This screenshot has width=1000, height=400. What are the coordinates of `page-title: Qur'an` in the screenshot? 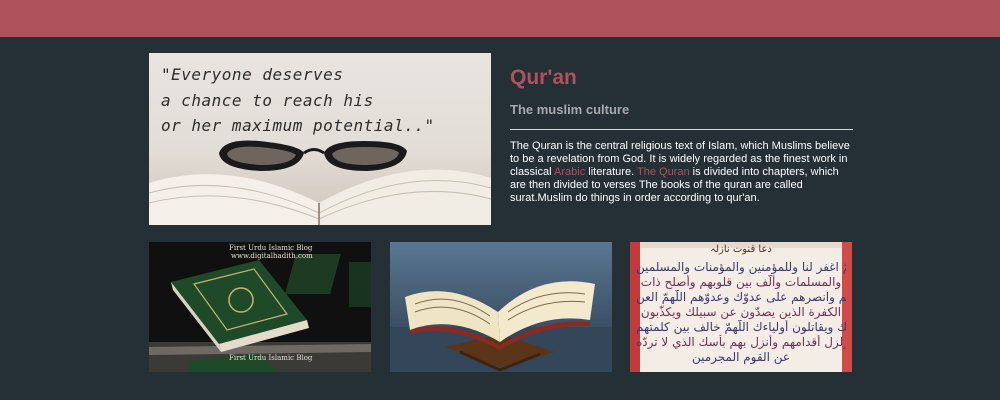 It's located at (543, 77).